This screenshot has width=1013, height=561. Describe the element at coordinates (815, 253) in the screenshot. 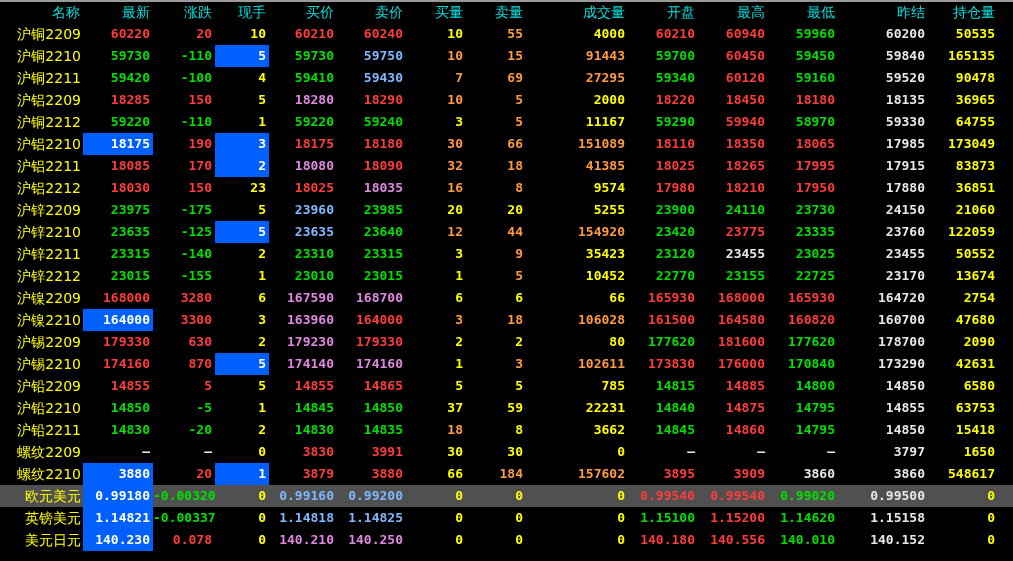

I see `table-cell: 23025` at that location.